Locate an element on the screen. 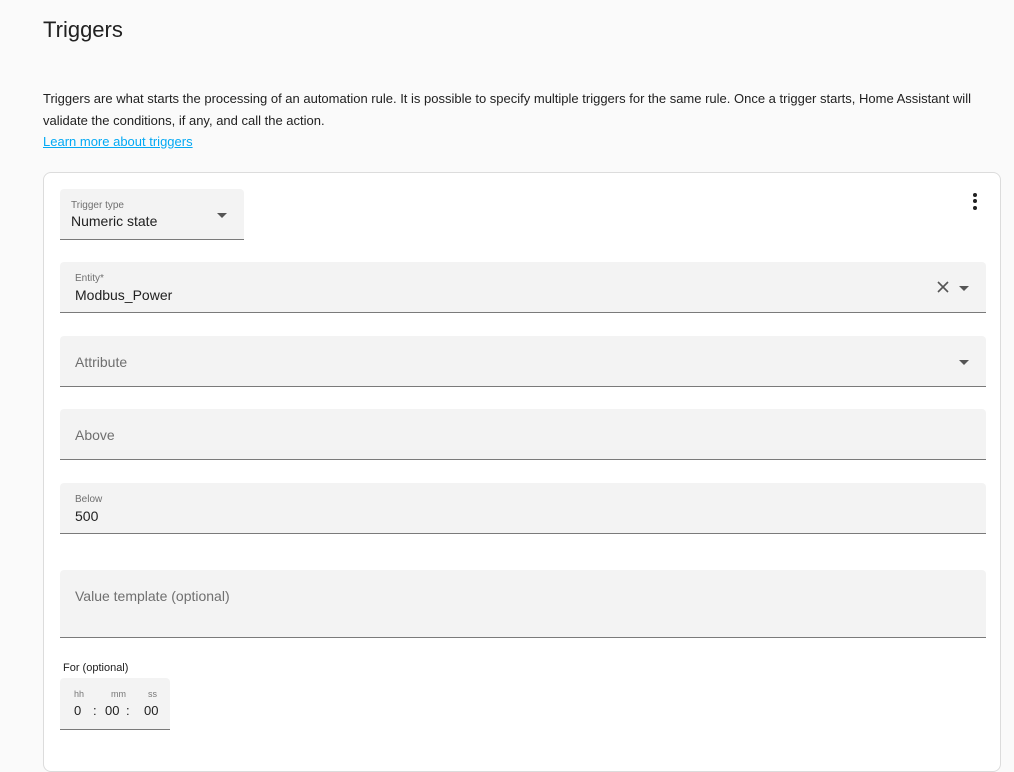  trigger-type-value: Numeric state is located at coordinates (114, 221).